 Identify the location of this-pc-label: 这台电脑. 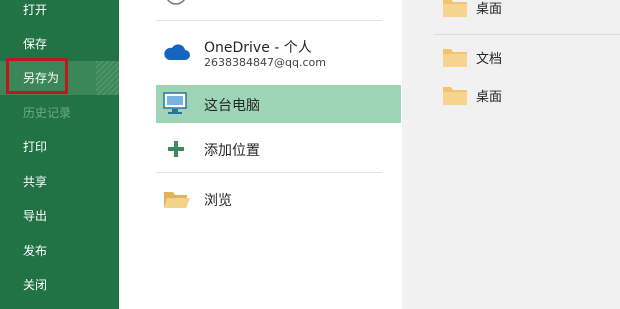
(232, 106).